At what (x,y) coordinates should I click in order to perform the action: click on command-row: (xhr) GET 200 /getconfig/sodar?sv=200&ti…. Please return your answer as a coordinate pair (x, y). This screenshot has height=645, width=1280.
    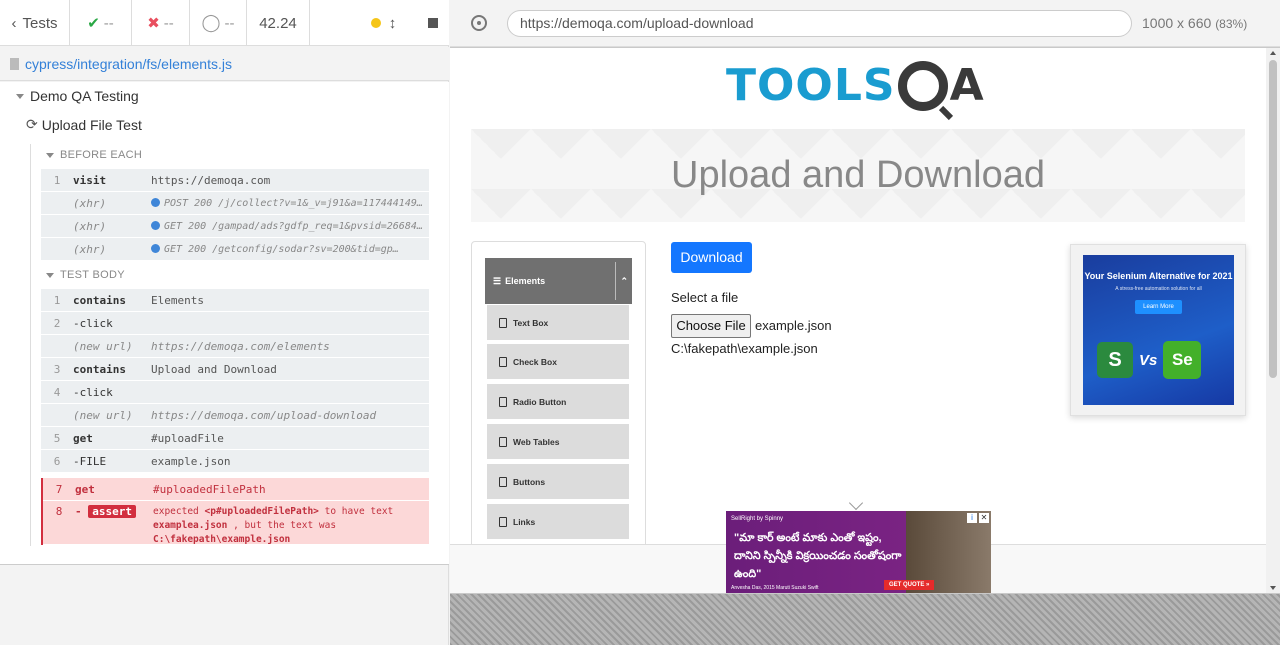
    Looking at the image, I should click on (235, 249).